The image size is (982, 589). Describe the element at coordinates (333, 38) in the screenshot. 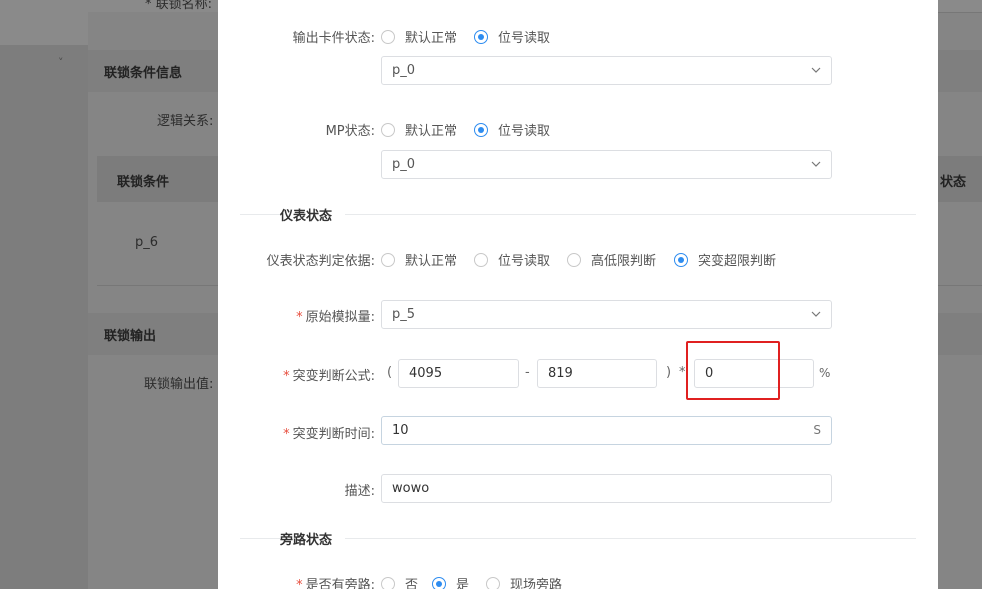

I see `output-card-status-label: 输出卡件状态:` at that location.